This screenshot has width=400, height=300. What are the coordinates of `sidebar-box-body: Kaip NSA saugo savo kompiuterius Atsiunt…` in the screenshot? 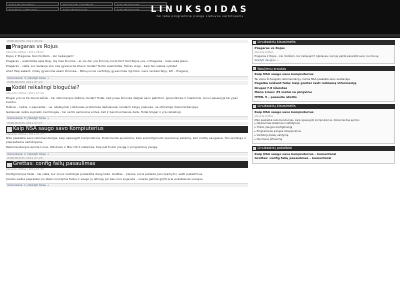 It's located at (323, 126).